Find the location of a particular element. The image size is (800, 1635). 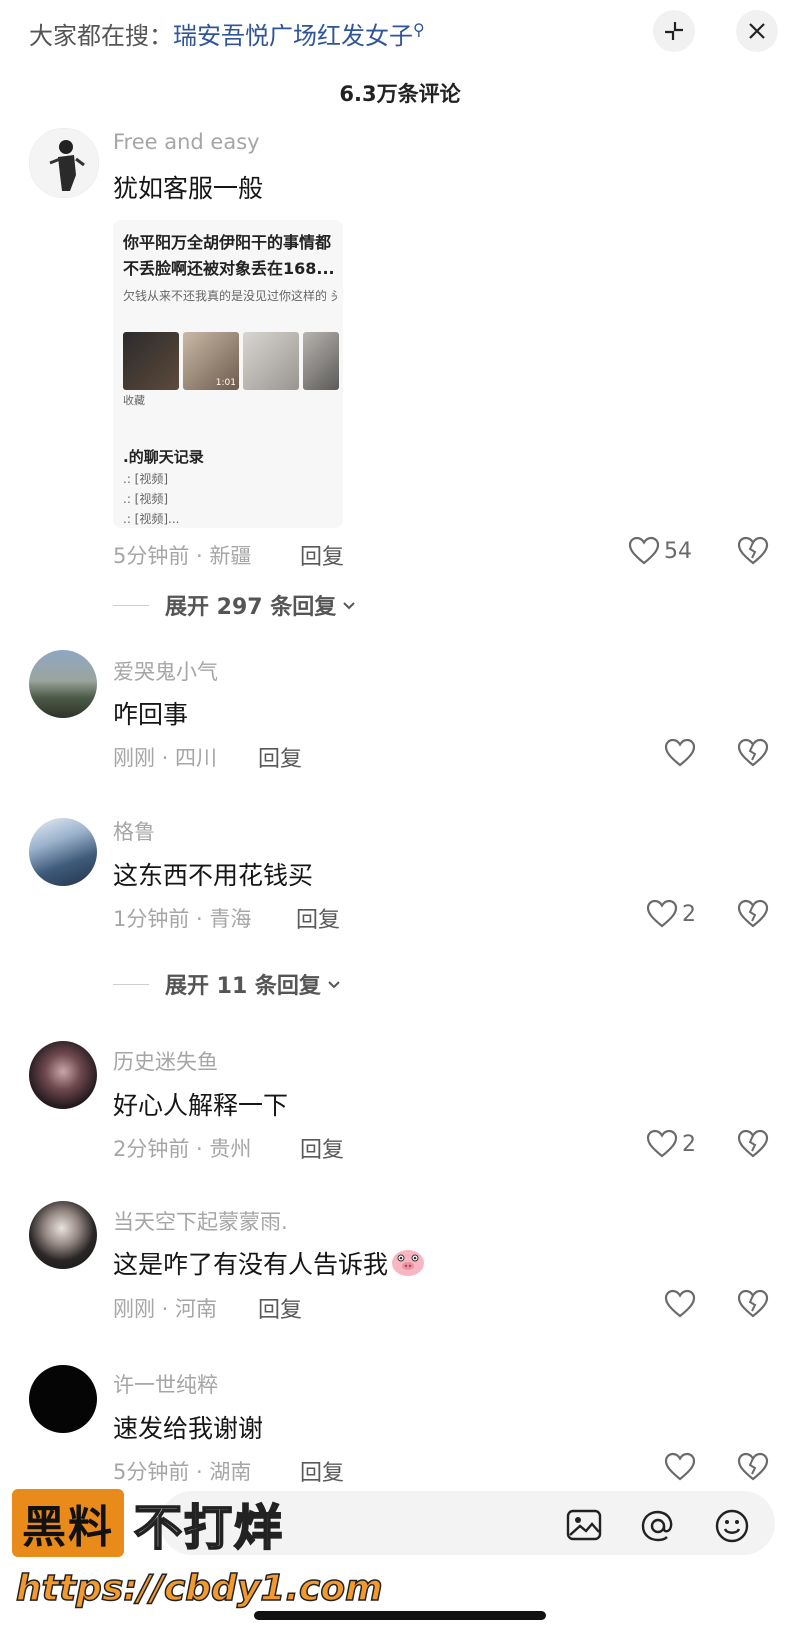

expand-replies-label: 展开 297 条回复 is located at coordinates (251, 607).